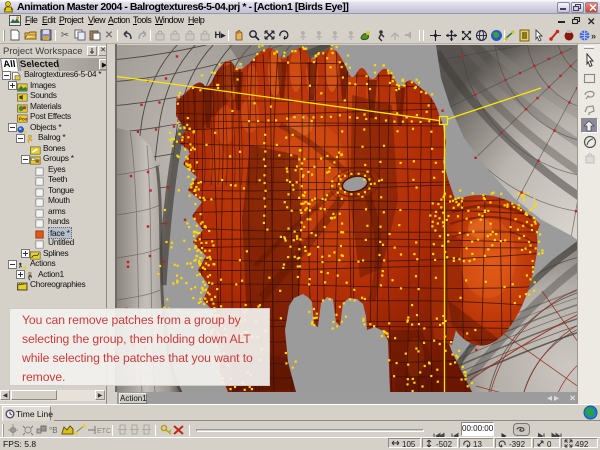 The height and width of the screenshot is (450, 600). What do you see at coordinates (53, 430) in the screenshot?
I see `svg-text: °B` at bounding box center [53, 430].